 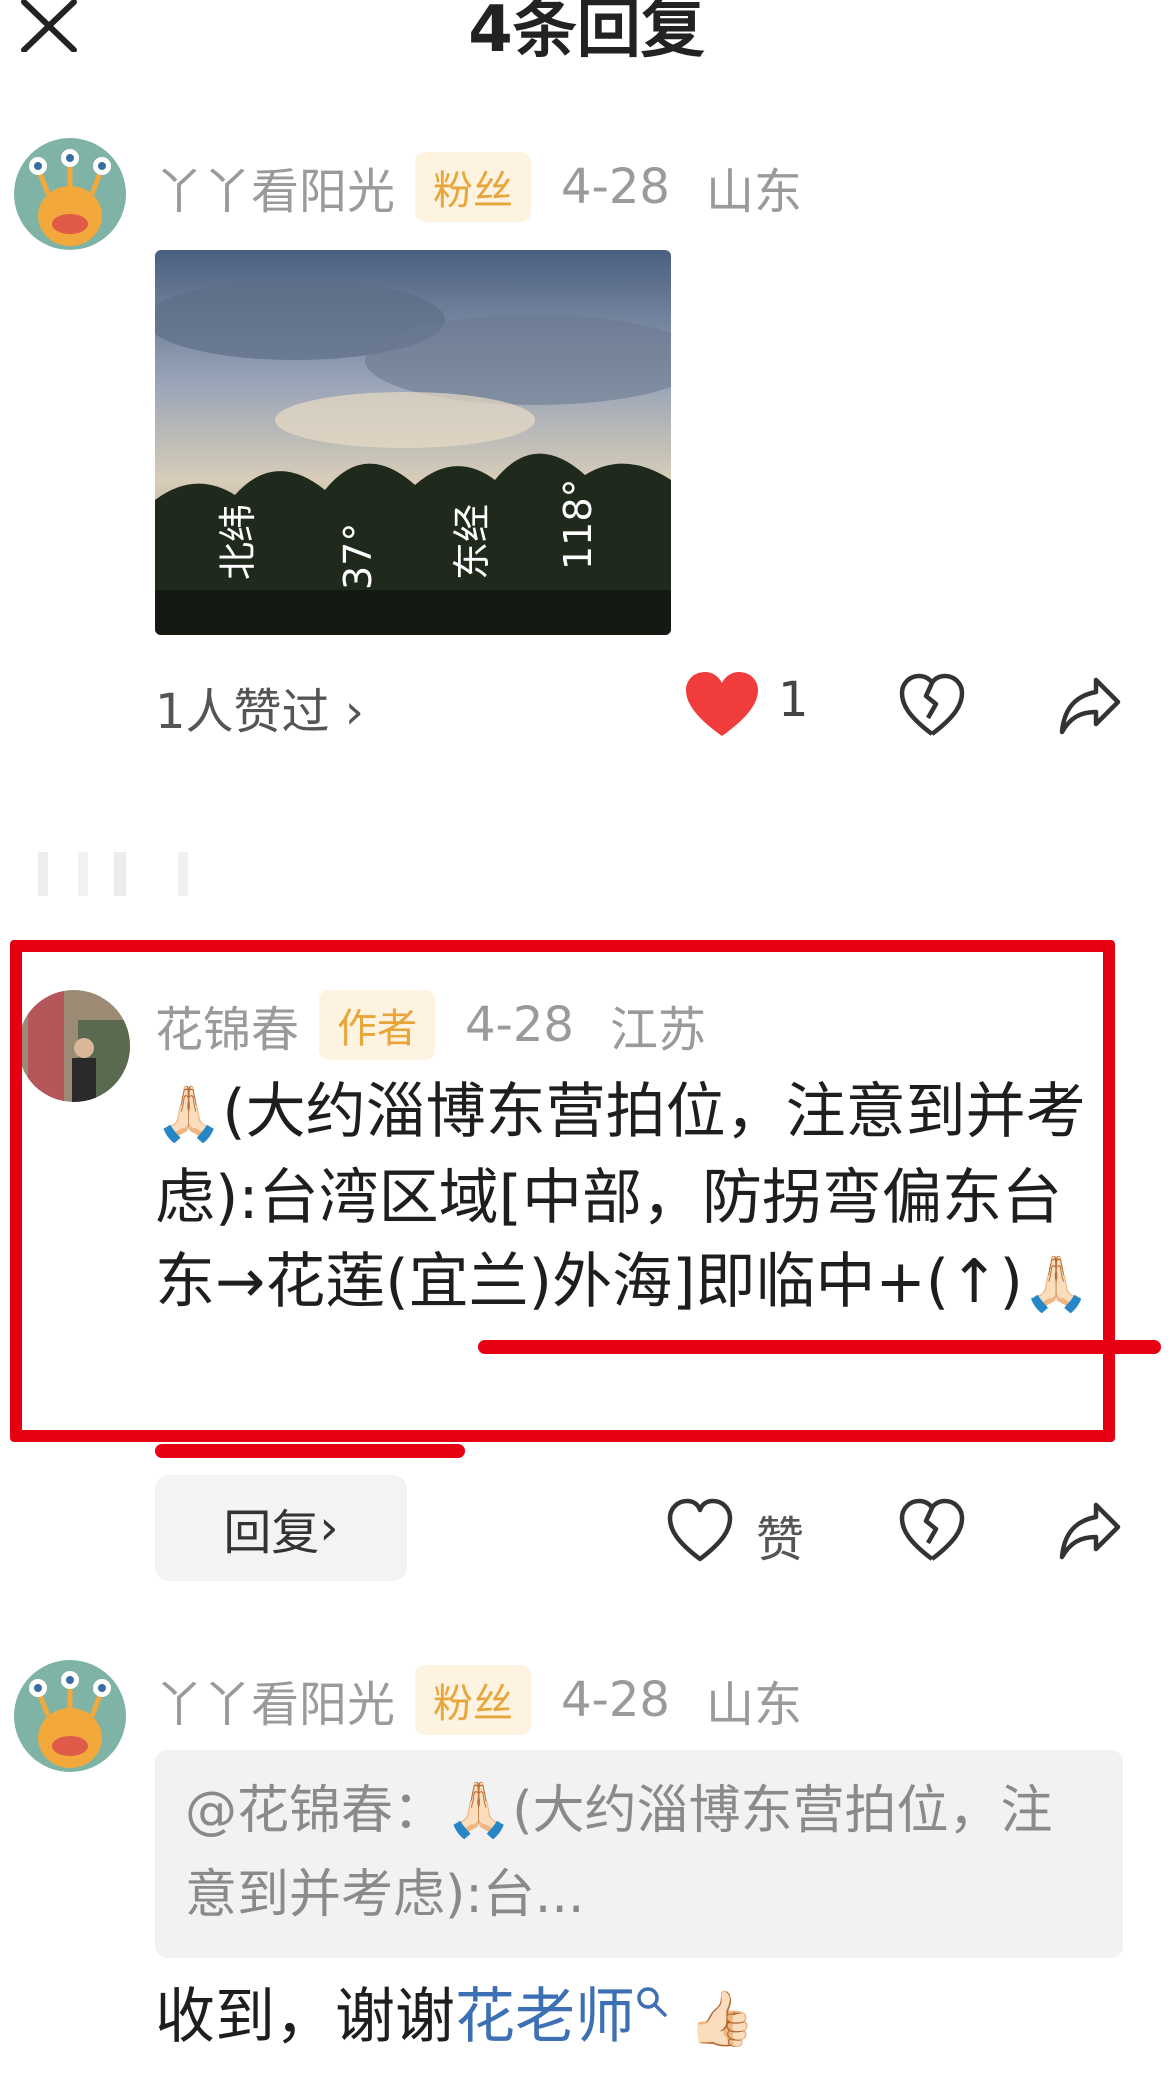 What do you see at coordinates (479, 1809) in the screenshot?
I see `pray-emoji: 🙏🏻` at bounding box center [479, 1809].